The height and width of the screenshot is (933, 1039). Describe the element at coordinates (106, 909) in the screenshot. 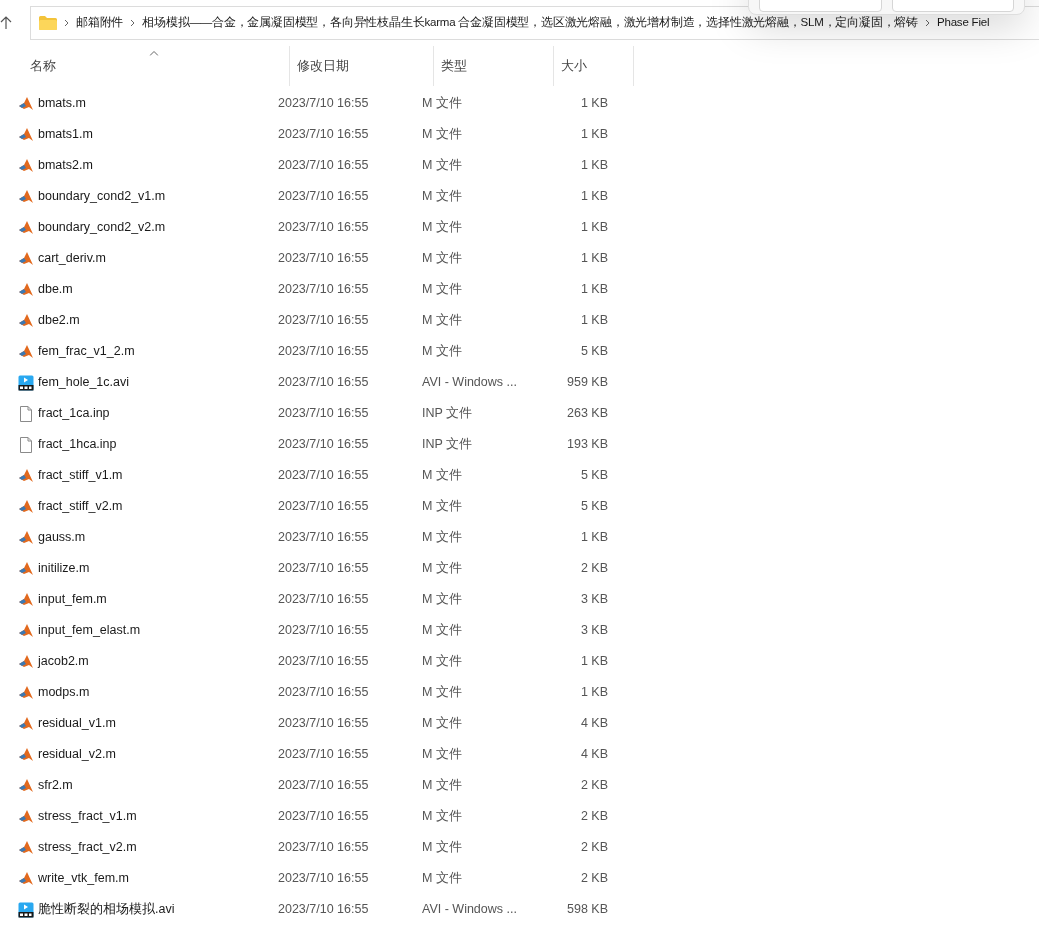

I see `file-name: 脆性断裂的相场模拟.avi` at that location.